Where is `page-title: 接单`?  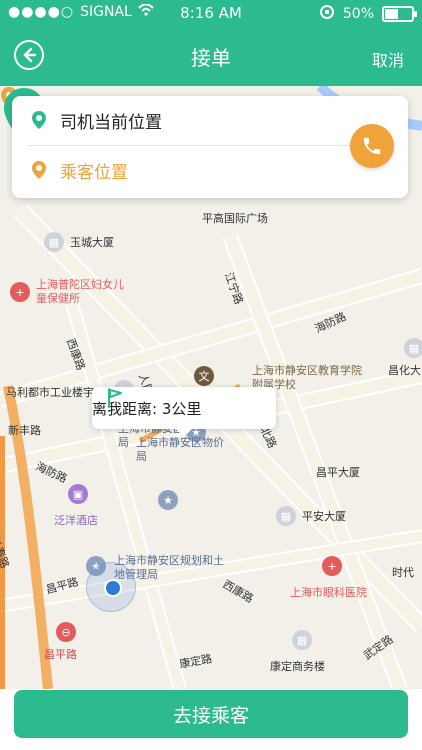 page-title: 接单 is located at coordinates (211, 58).